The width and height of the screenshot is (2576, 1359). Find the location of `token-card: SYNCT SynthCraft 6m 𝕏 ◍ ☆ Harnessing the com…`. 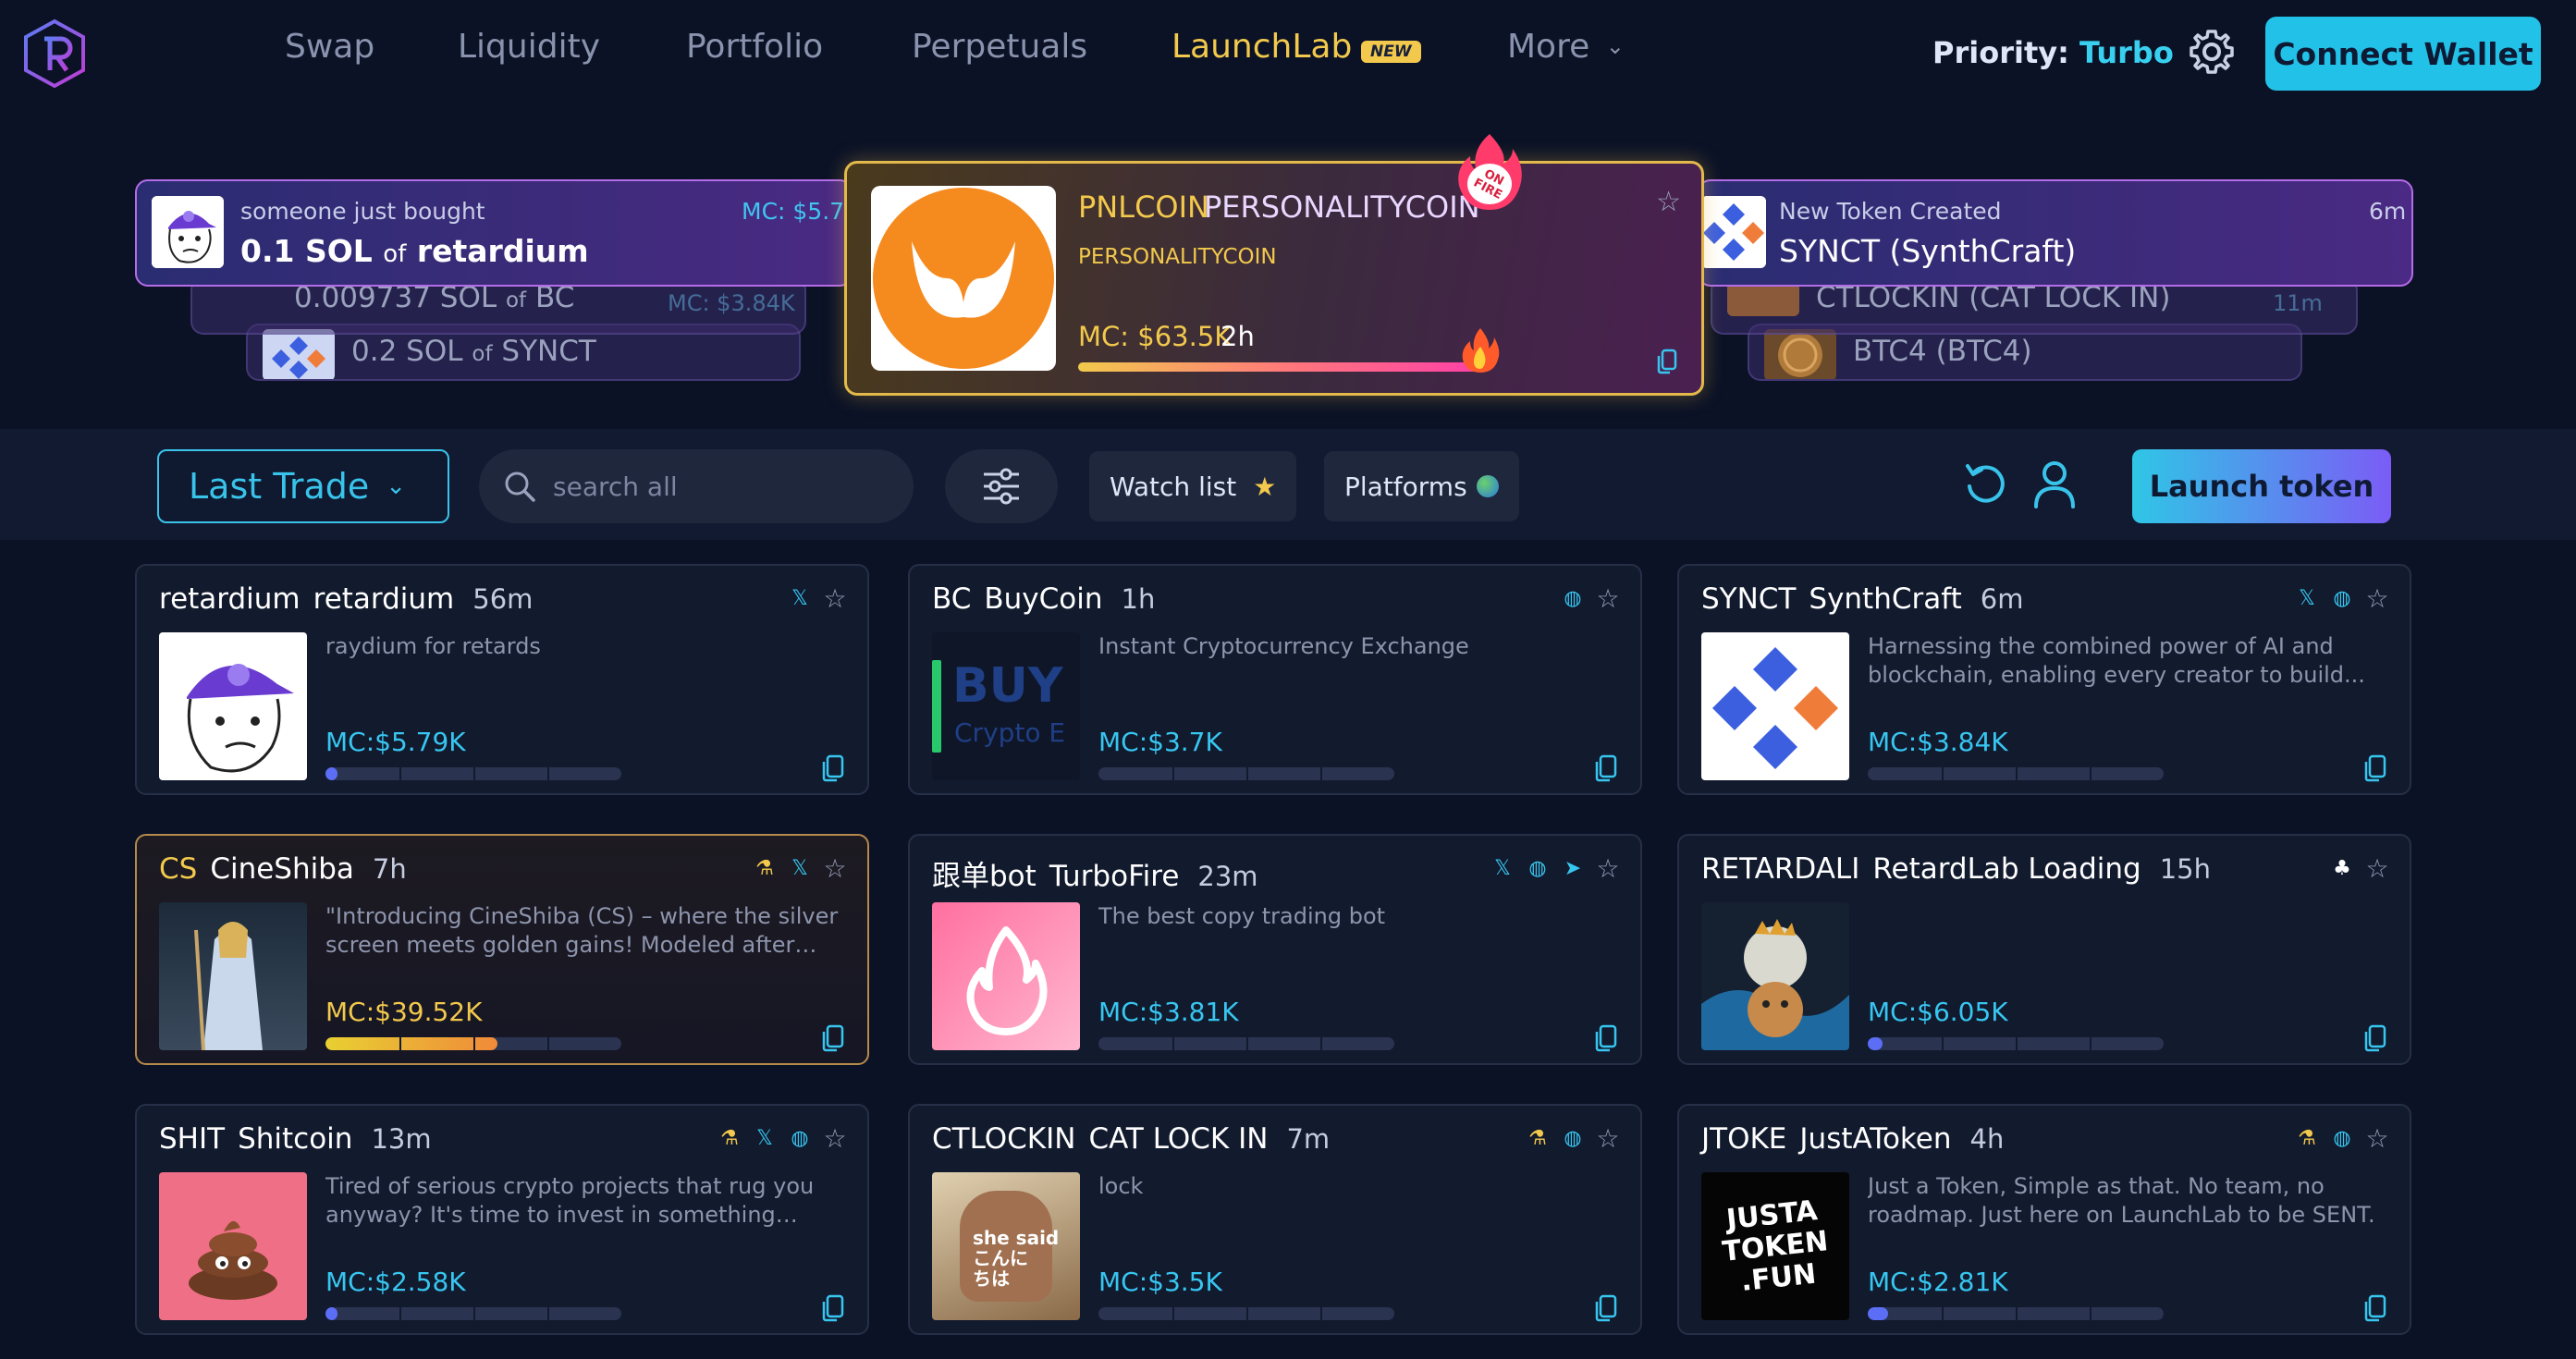

token-card: SYNCT SynthCraft 6m 𝕏 ◍ ☆ Harnessing the com… is located at coordinates (2044, 679).